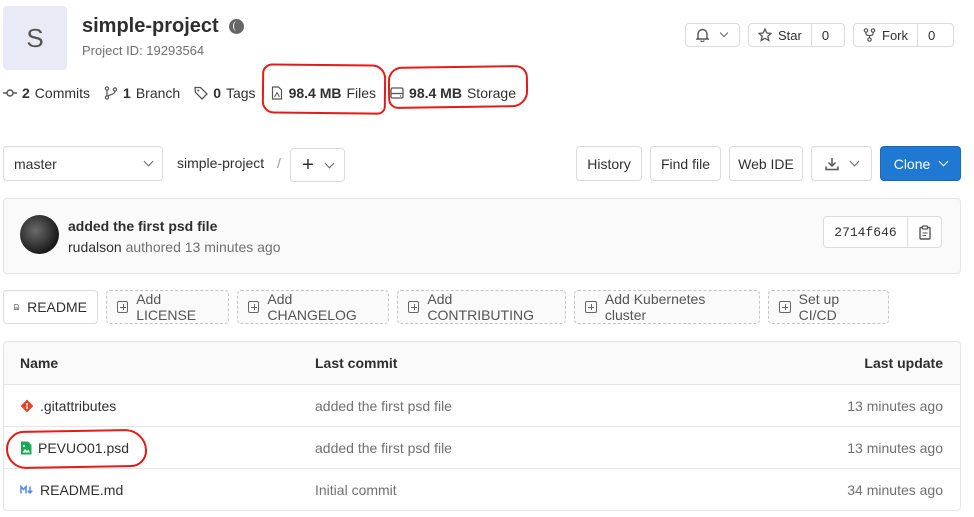  I want to click on commit-author: rudalson, so click(95, 247).